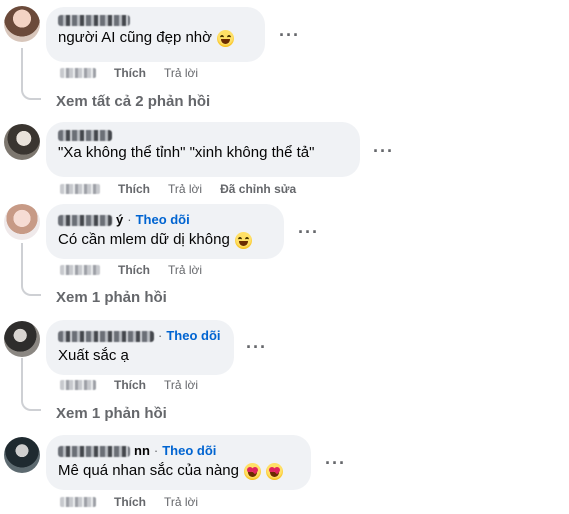 This screenshot has width=569, height=514. I want to click on comment-text: Xuất sắc ạ, so click(140, 356).